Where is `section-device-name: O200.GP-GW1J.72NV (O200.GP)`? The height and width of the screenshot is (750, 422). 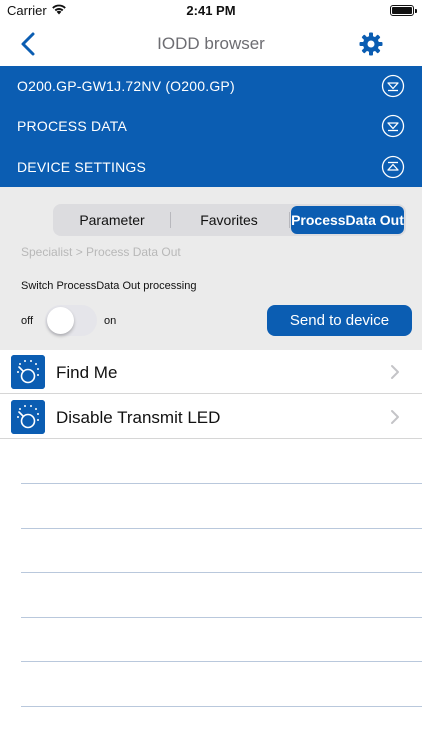
section-device-name: O200.GP-GW1J.72NV (O200.GP) is located at coordinates (211, 86).